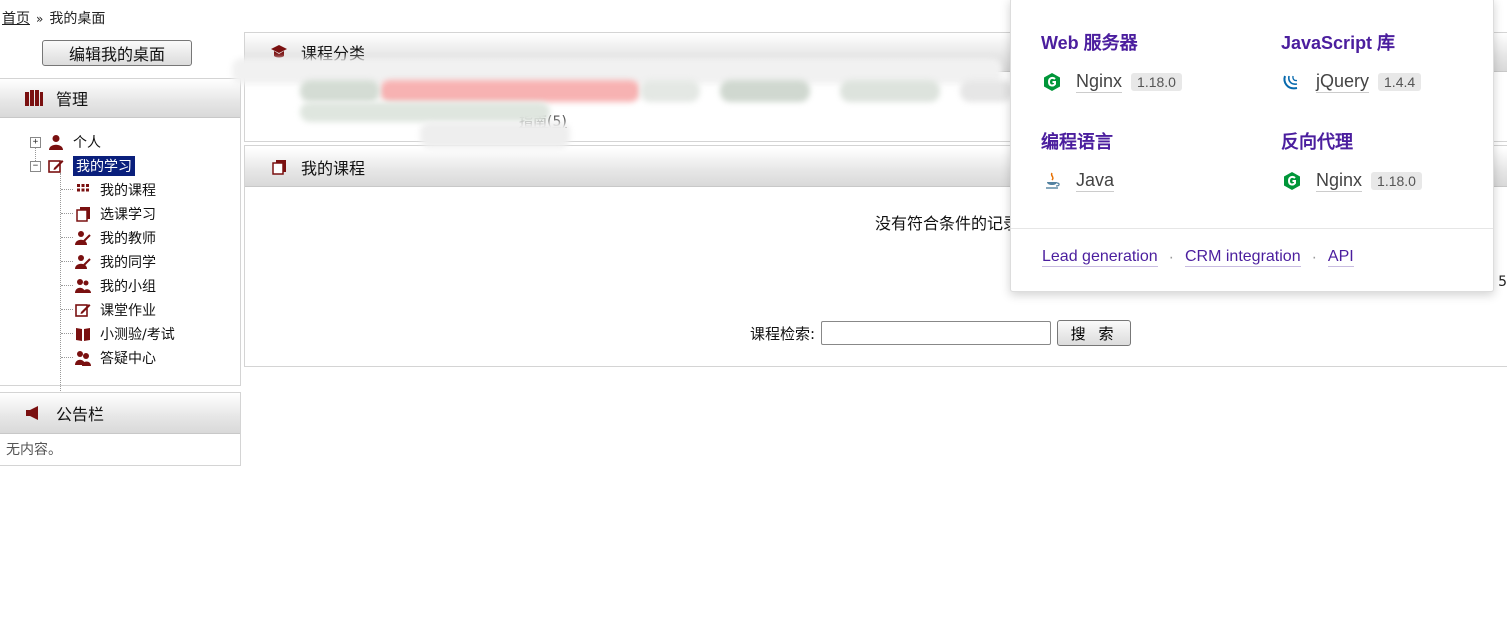 The image size is (1507, 630). What do you see at coordinates (543, 121) in the screenshot?
I see `course-category-link: 指南(5)` at bounding box center [543, 121].